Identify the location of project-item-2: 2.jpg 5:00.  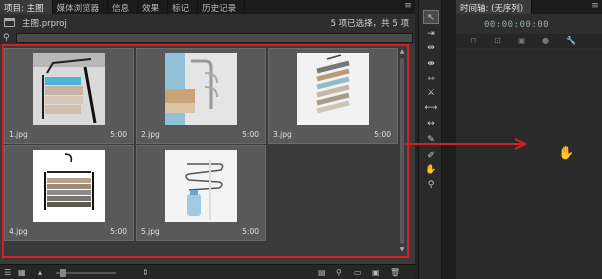
(201, 96).